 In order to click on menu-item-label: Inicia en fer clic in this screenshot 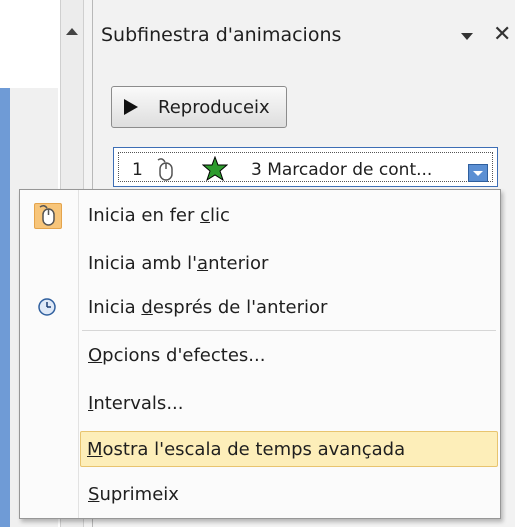, I will do `click(159, 215)`.